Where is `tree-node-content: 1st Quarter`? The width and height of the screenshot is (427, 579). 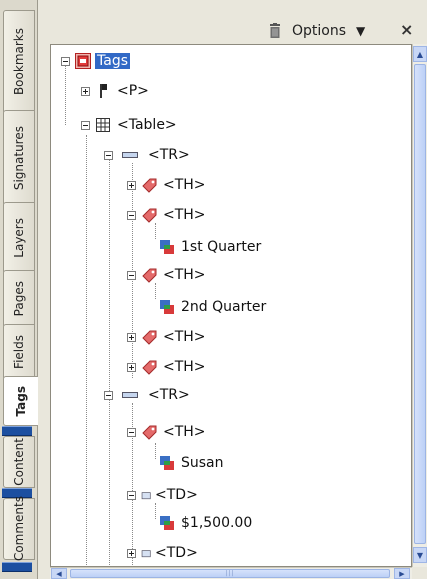 tree-node-content: 1st Quarter is located at coordinates (211, 247).